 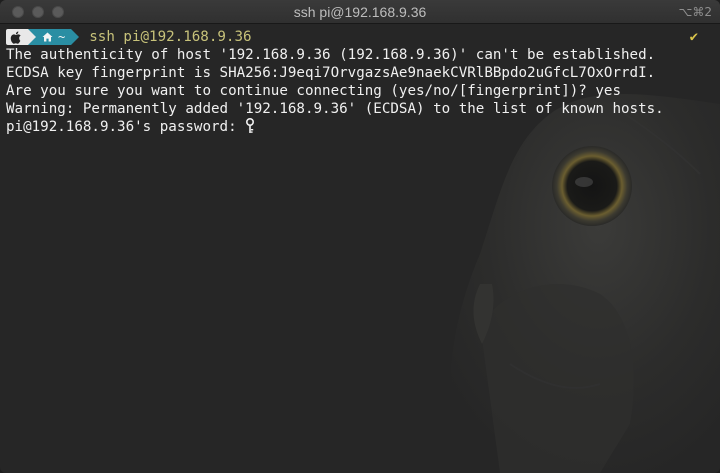 I want to click on home-icon, so click(x=47, y=37).